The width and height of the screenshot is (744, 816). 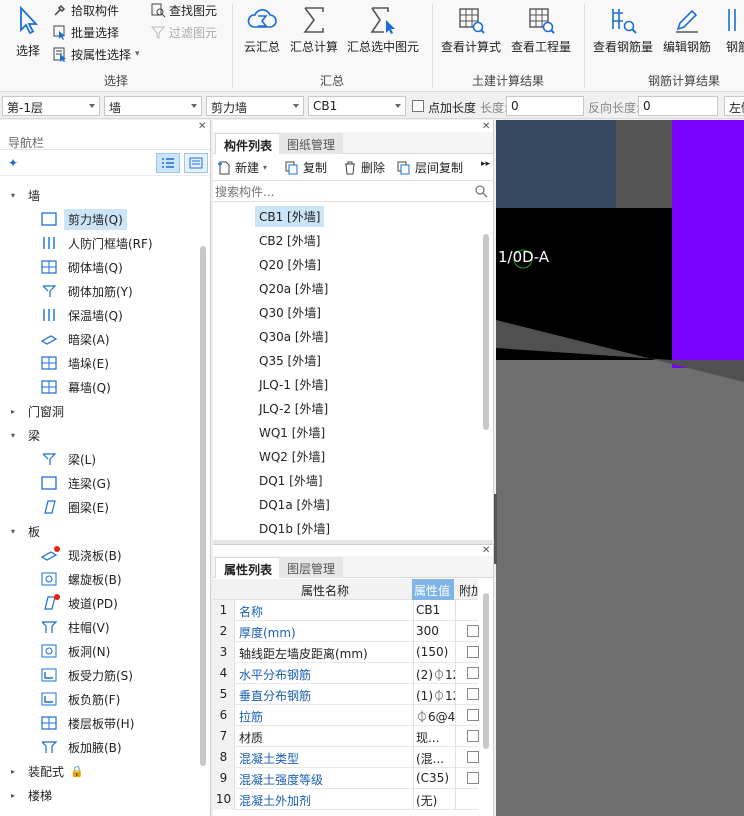 I want to click on tree-item: 梁(L), so click(x=70, y=459).